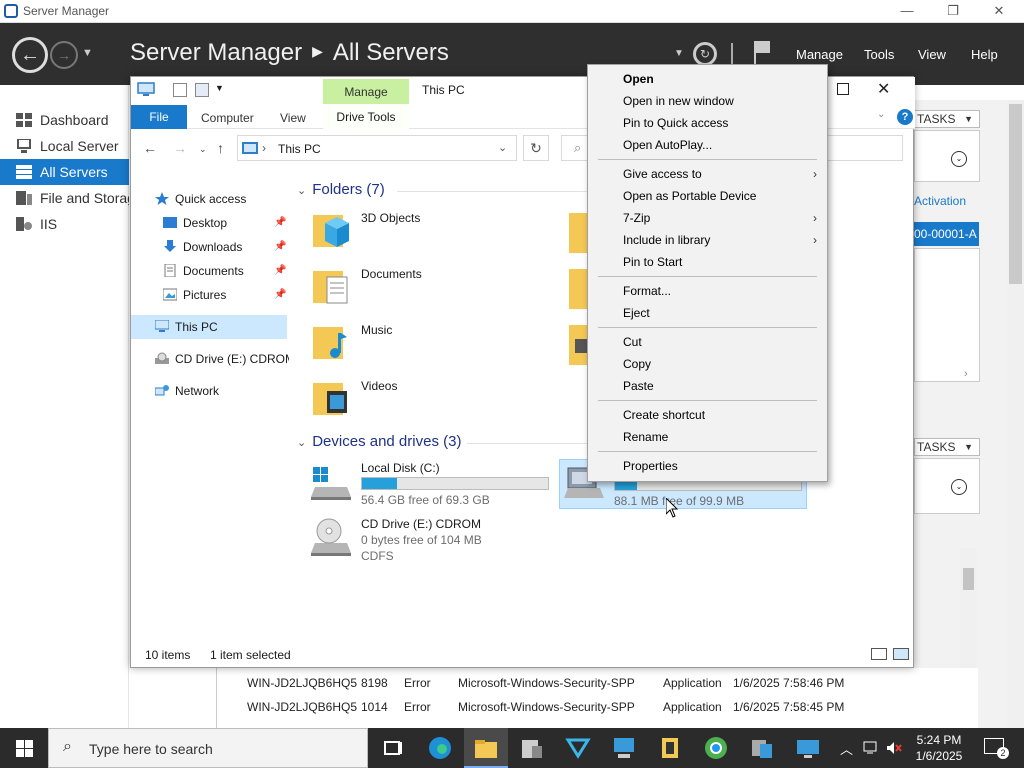 The width and height of the screenshot is (1024, 768). Describe the element at coordinates (442, 441) in the screenshot. I see `devices-group-header: ⌄ Devices and drives (3)` at that location.